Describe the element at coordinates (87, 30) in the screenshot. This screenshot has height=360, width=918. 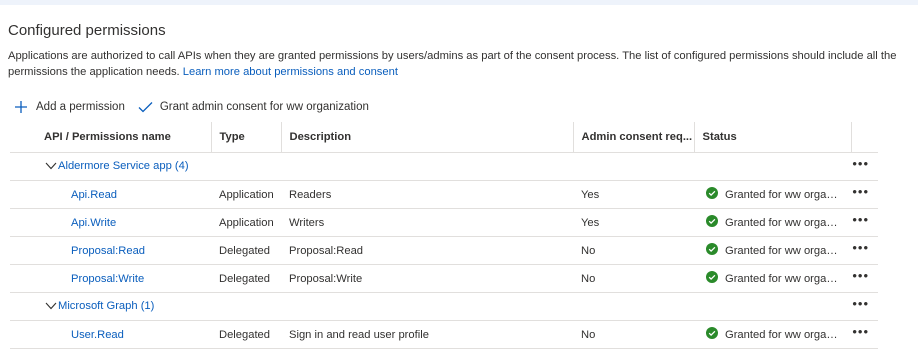
I see `section-title: Configured permissions` at that location.